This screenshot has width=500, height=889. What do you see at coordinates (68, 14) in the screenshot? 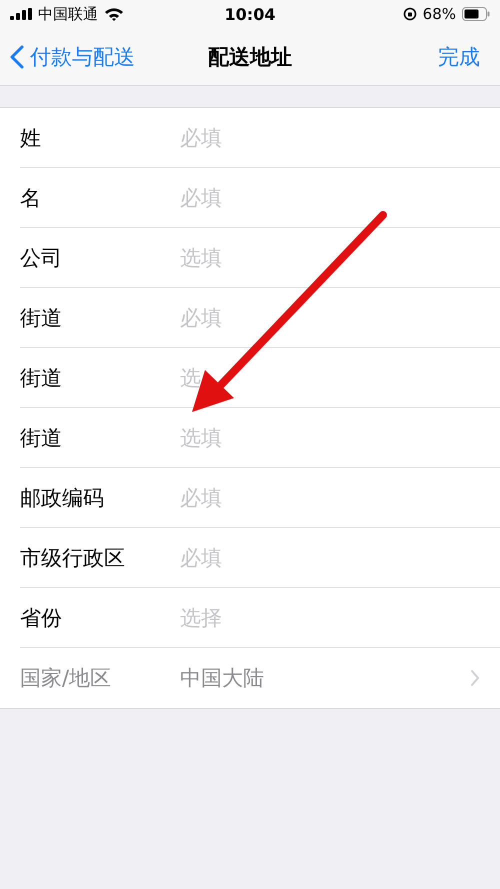
I see `carrier-name: 中国联通` at bounding box center [68, 14].